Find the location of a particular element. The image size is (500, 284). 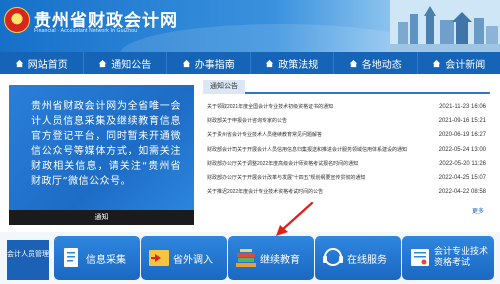

notice-header: 通知公告 is located at coordinates (346, 87).